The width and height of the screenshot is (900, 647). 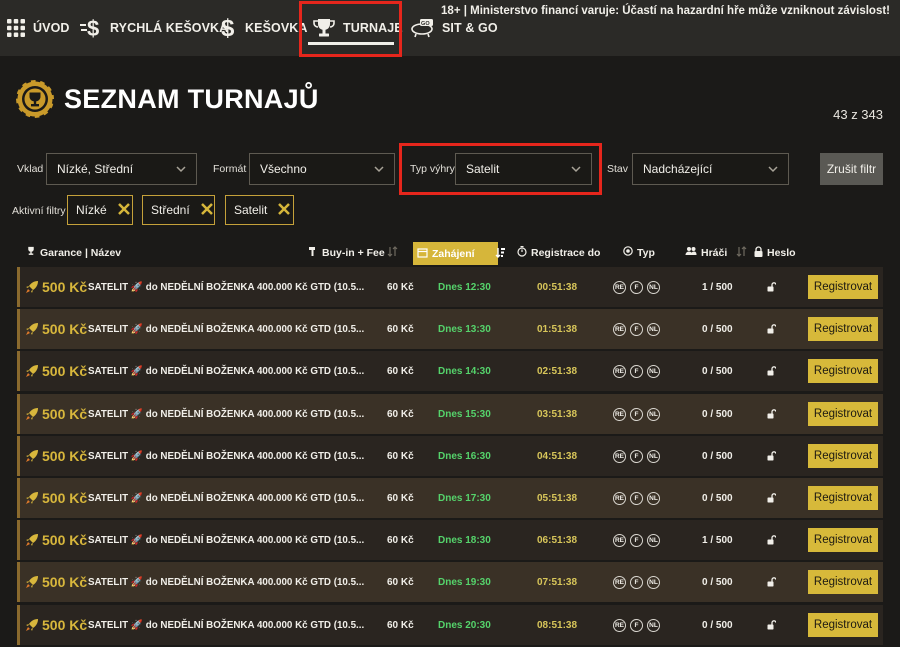 What do you see at coordinates (775, 253) in the screenshot?
I see `column-header-password: Heslo` at bounding box center [775, 253].